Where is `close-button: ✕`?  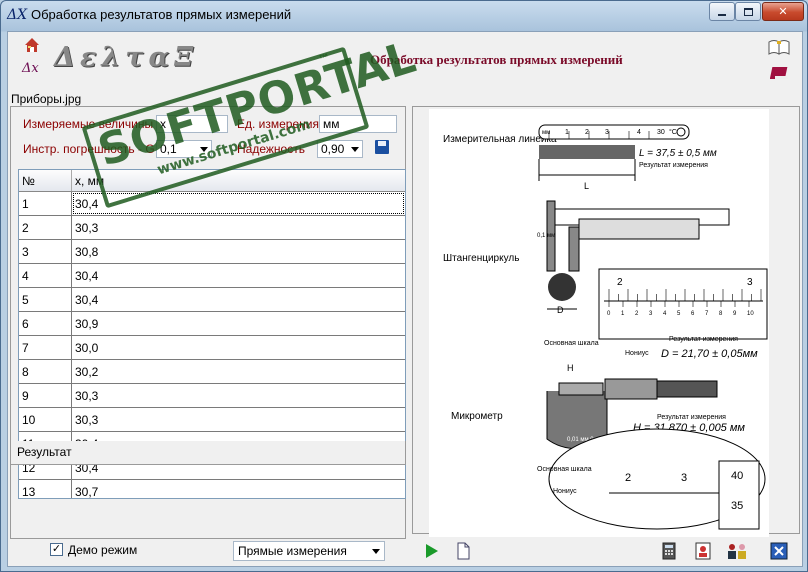
close-button: ✕ is located at coordinates (783, 11).